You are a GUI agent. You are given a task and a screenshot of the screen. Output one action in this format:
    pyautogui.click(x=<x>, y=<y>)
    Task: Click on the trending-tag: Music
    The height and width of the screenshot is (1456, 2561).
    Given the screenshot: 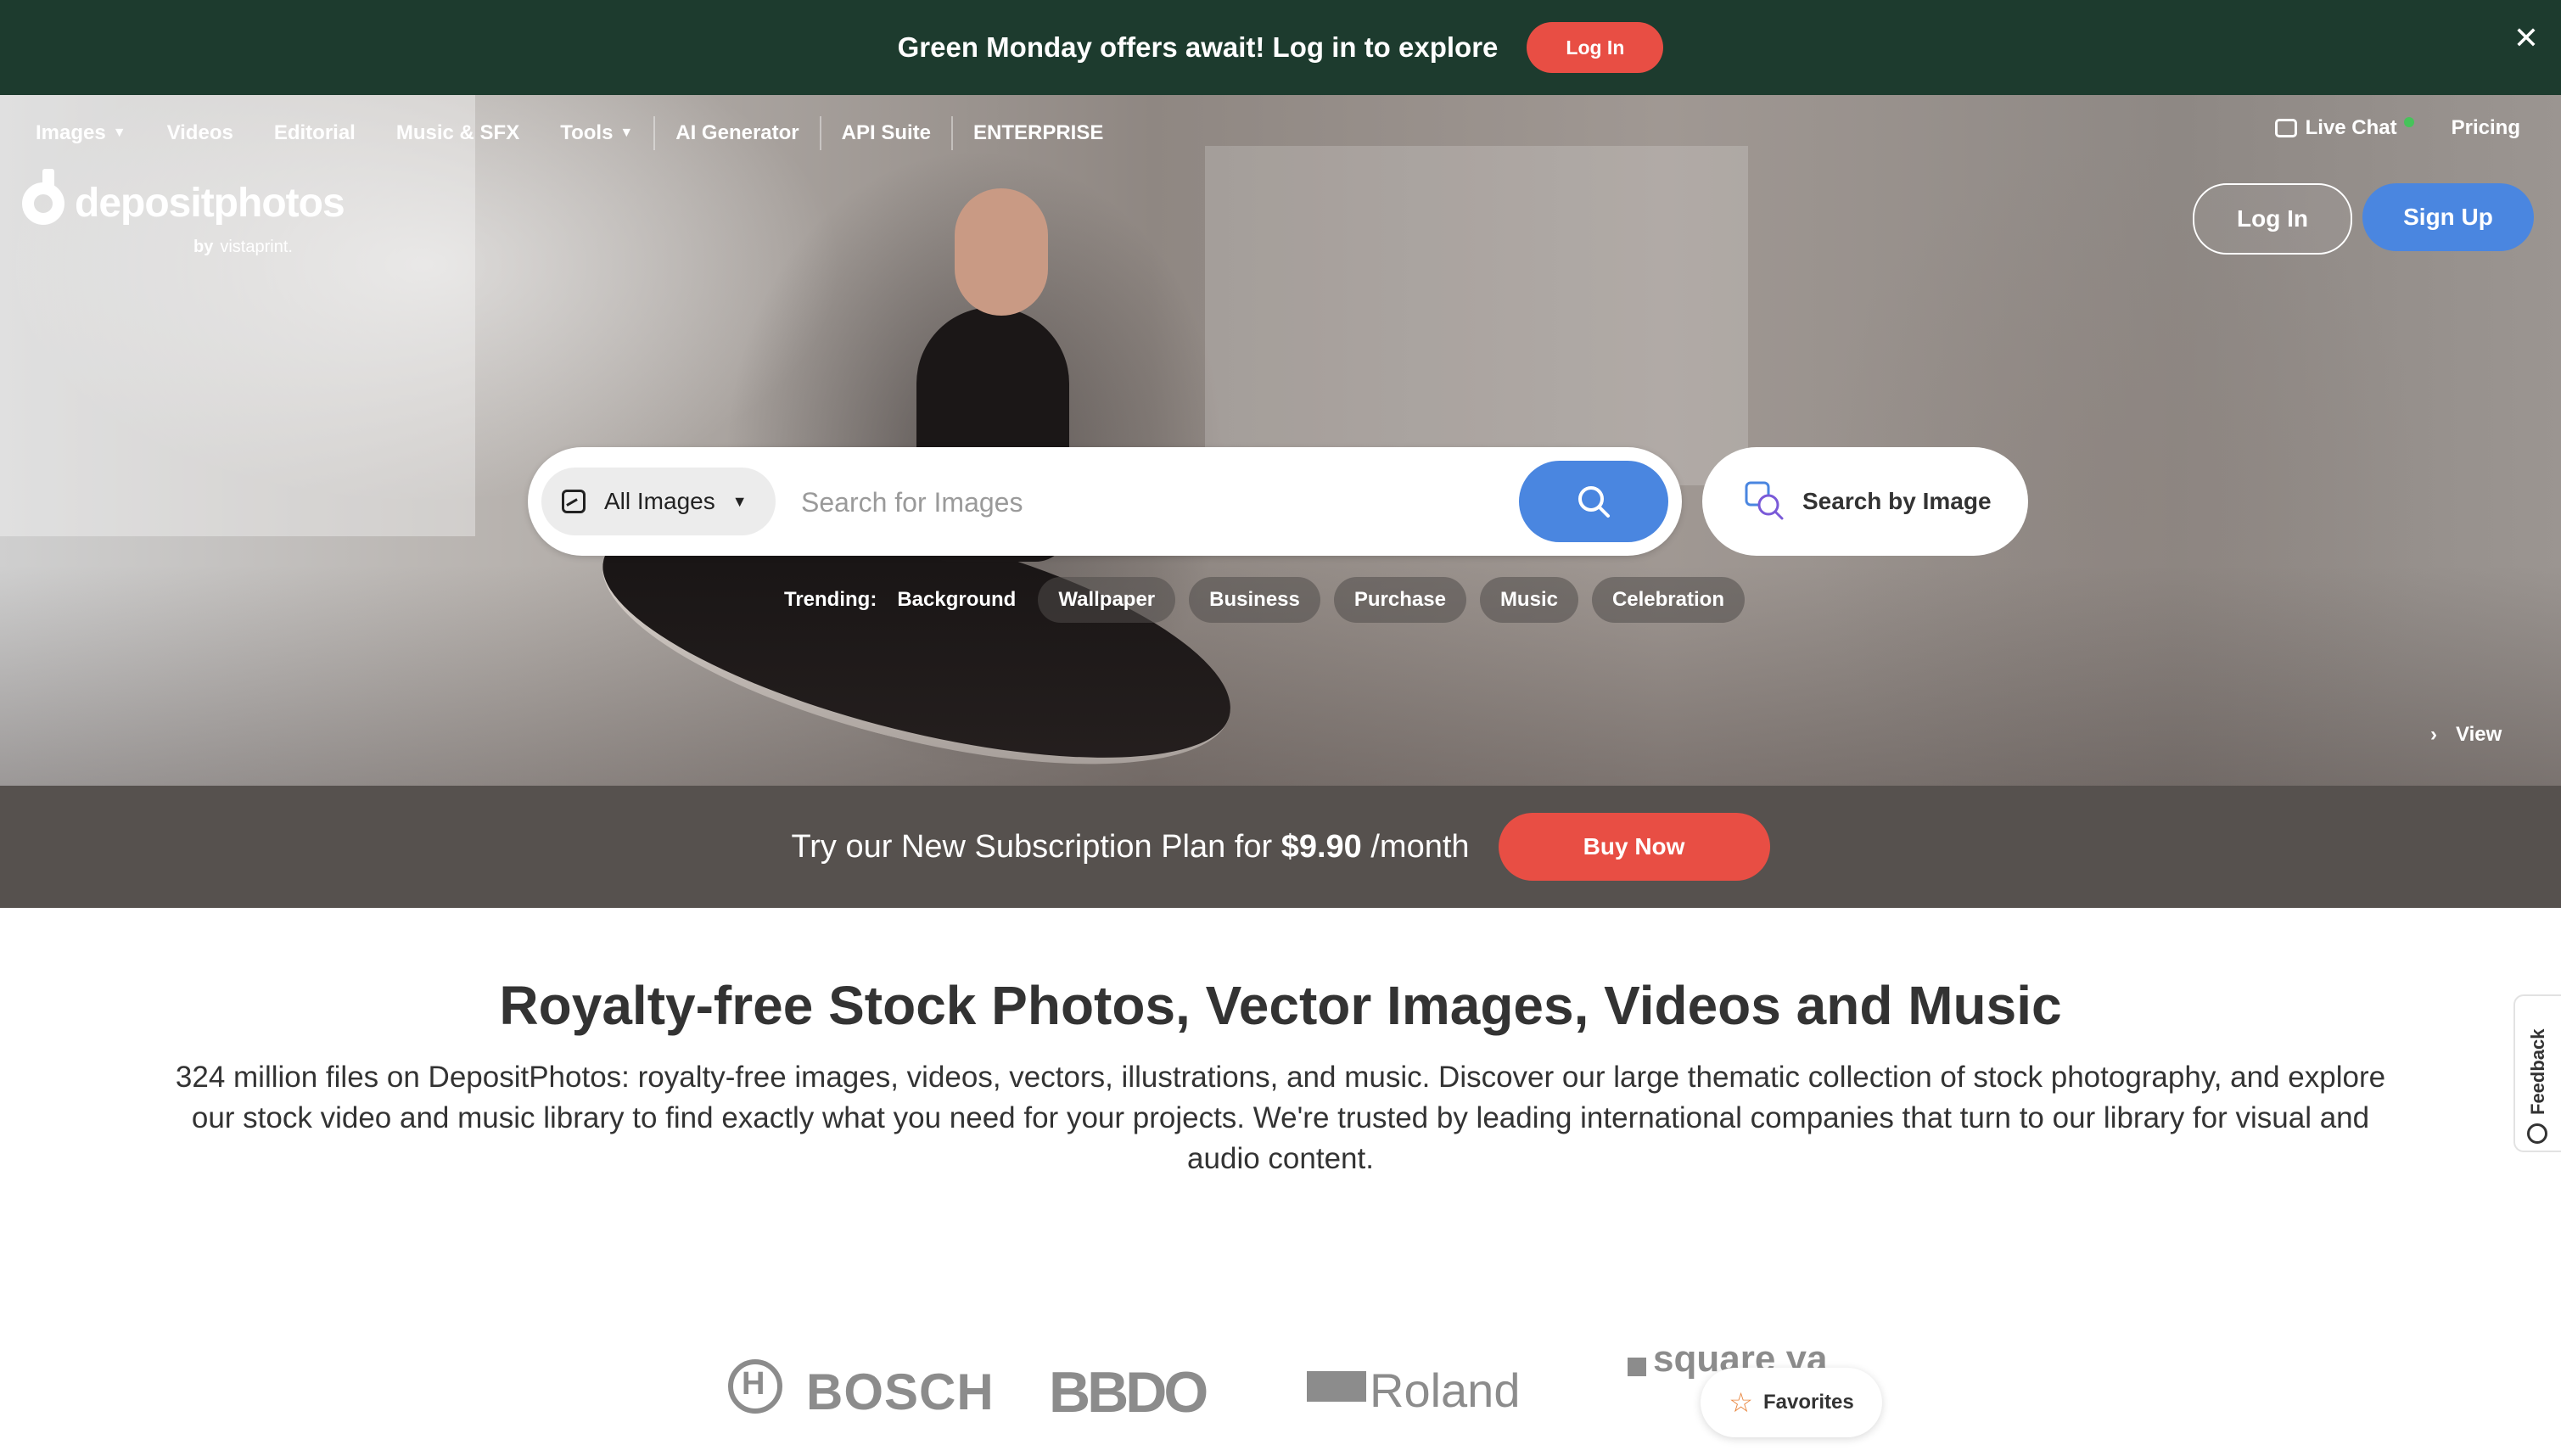 What is the action you would take?
    pyautogui.click(x=1528, y=600)
    